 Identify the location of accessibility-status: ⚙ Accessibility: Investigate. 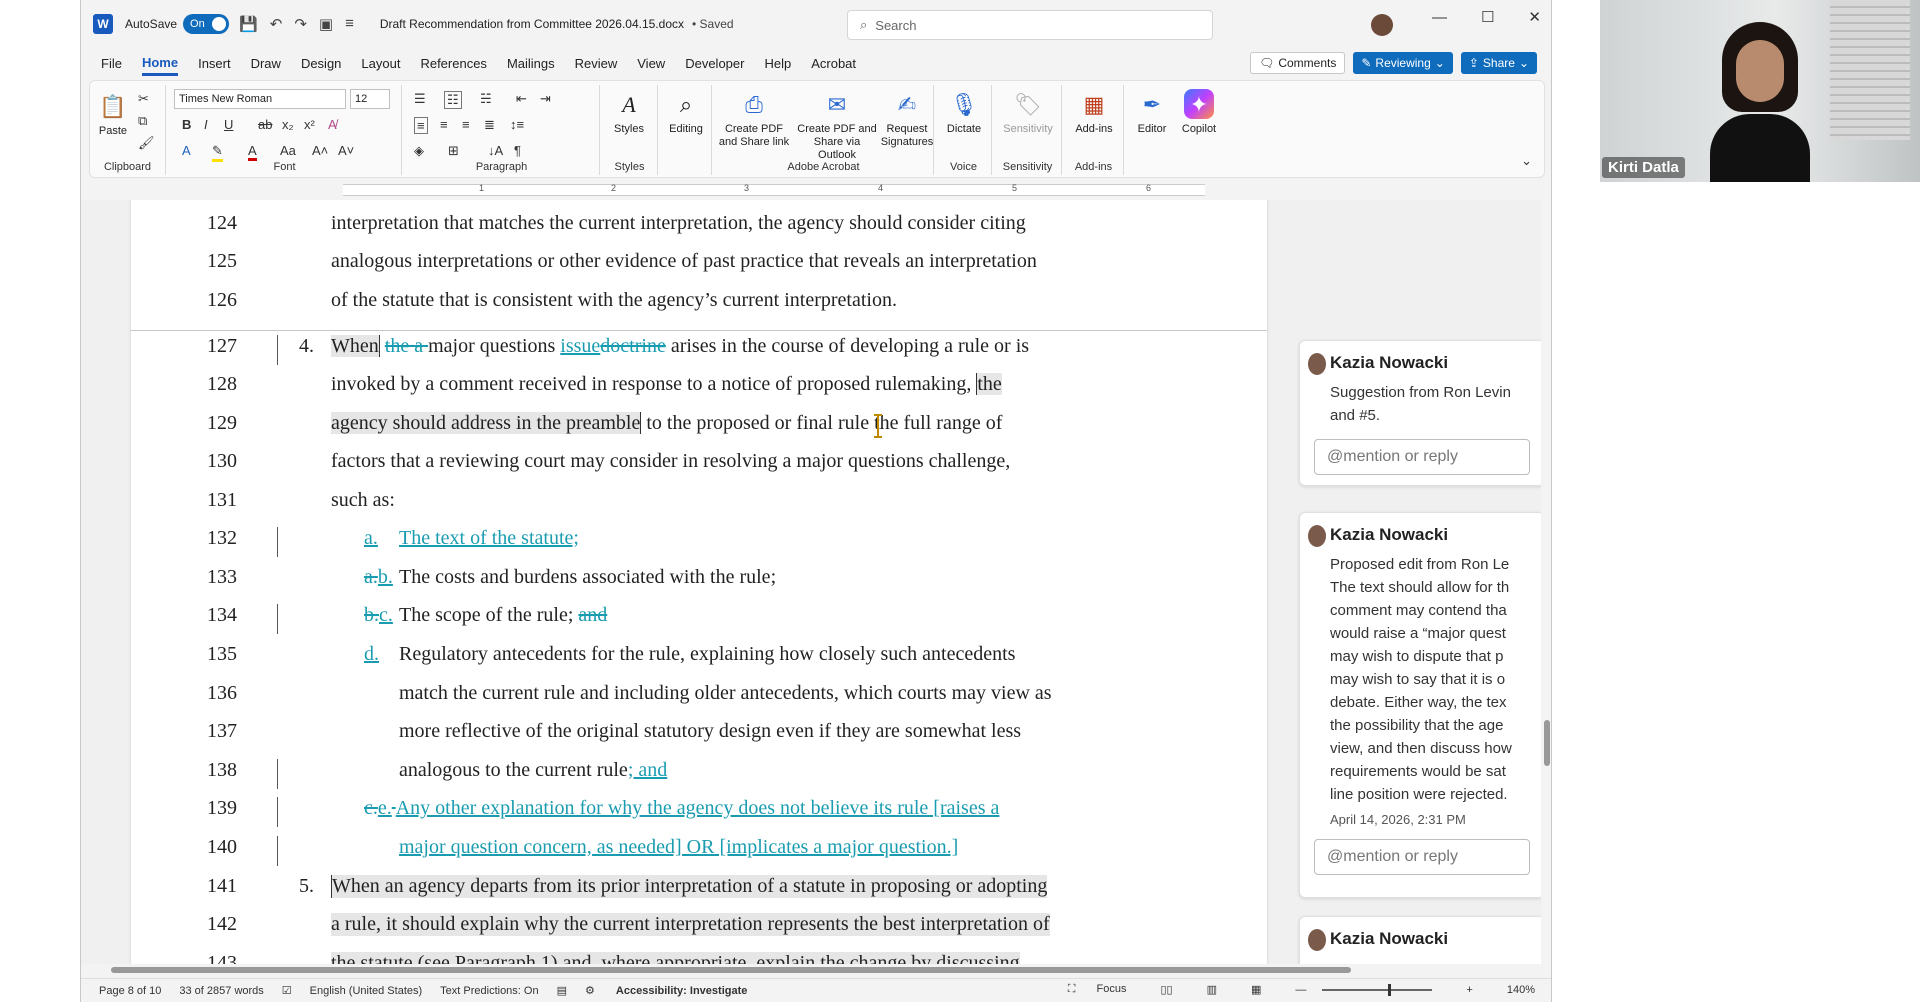
(666, 990).